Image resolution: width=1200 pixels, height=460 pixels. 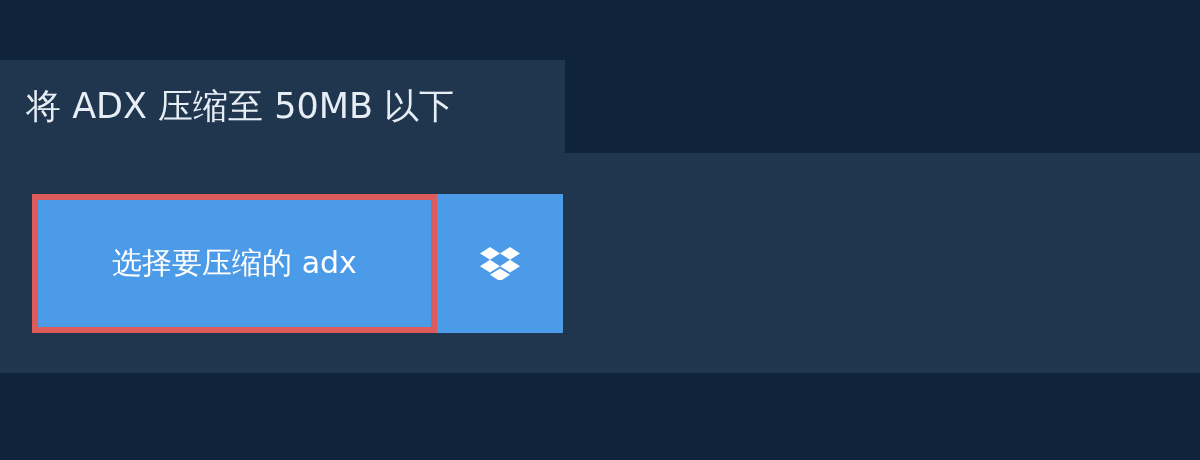 I want to click on dropbox-icon, so click(x=500, y=263).